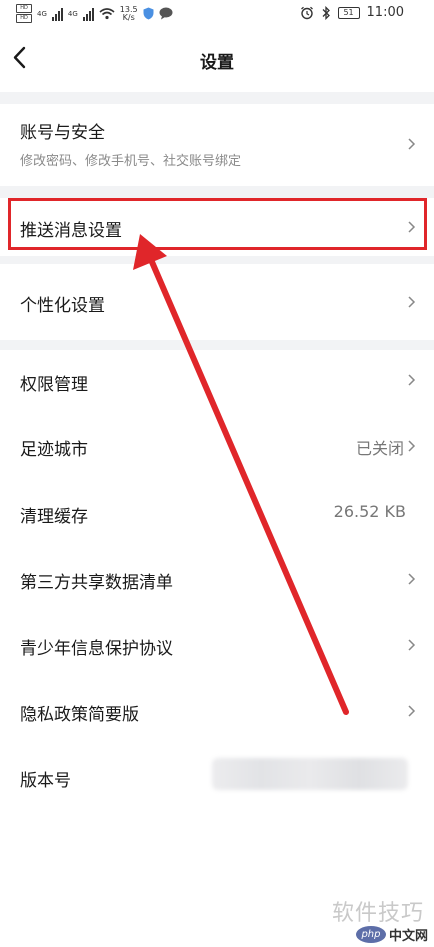 The height and width of the screenshot is (947, 434). I want to click on settings-item-subtitle: 修改密码、修改手机号、社交账号绑定, so click(131, 161).